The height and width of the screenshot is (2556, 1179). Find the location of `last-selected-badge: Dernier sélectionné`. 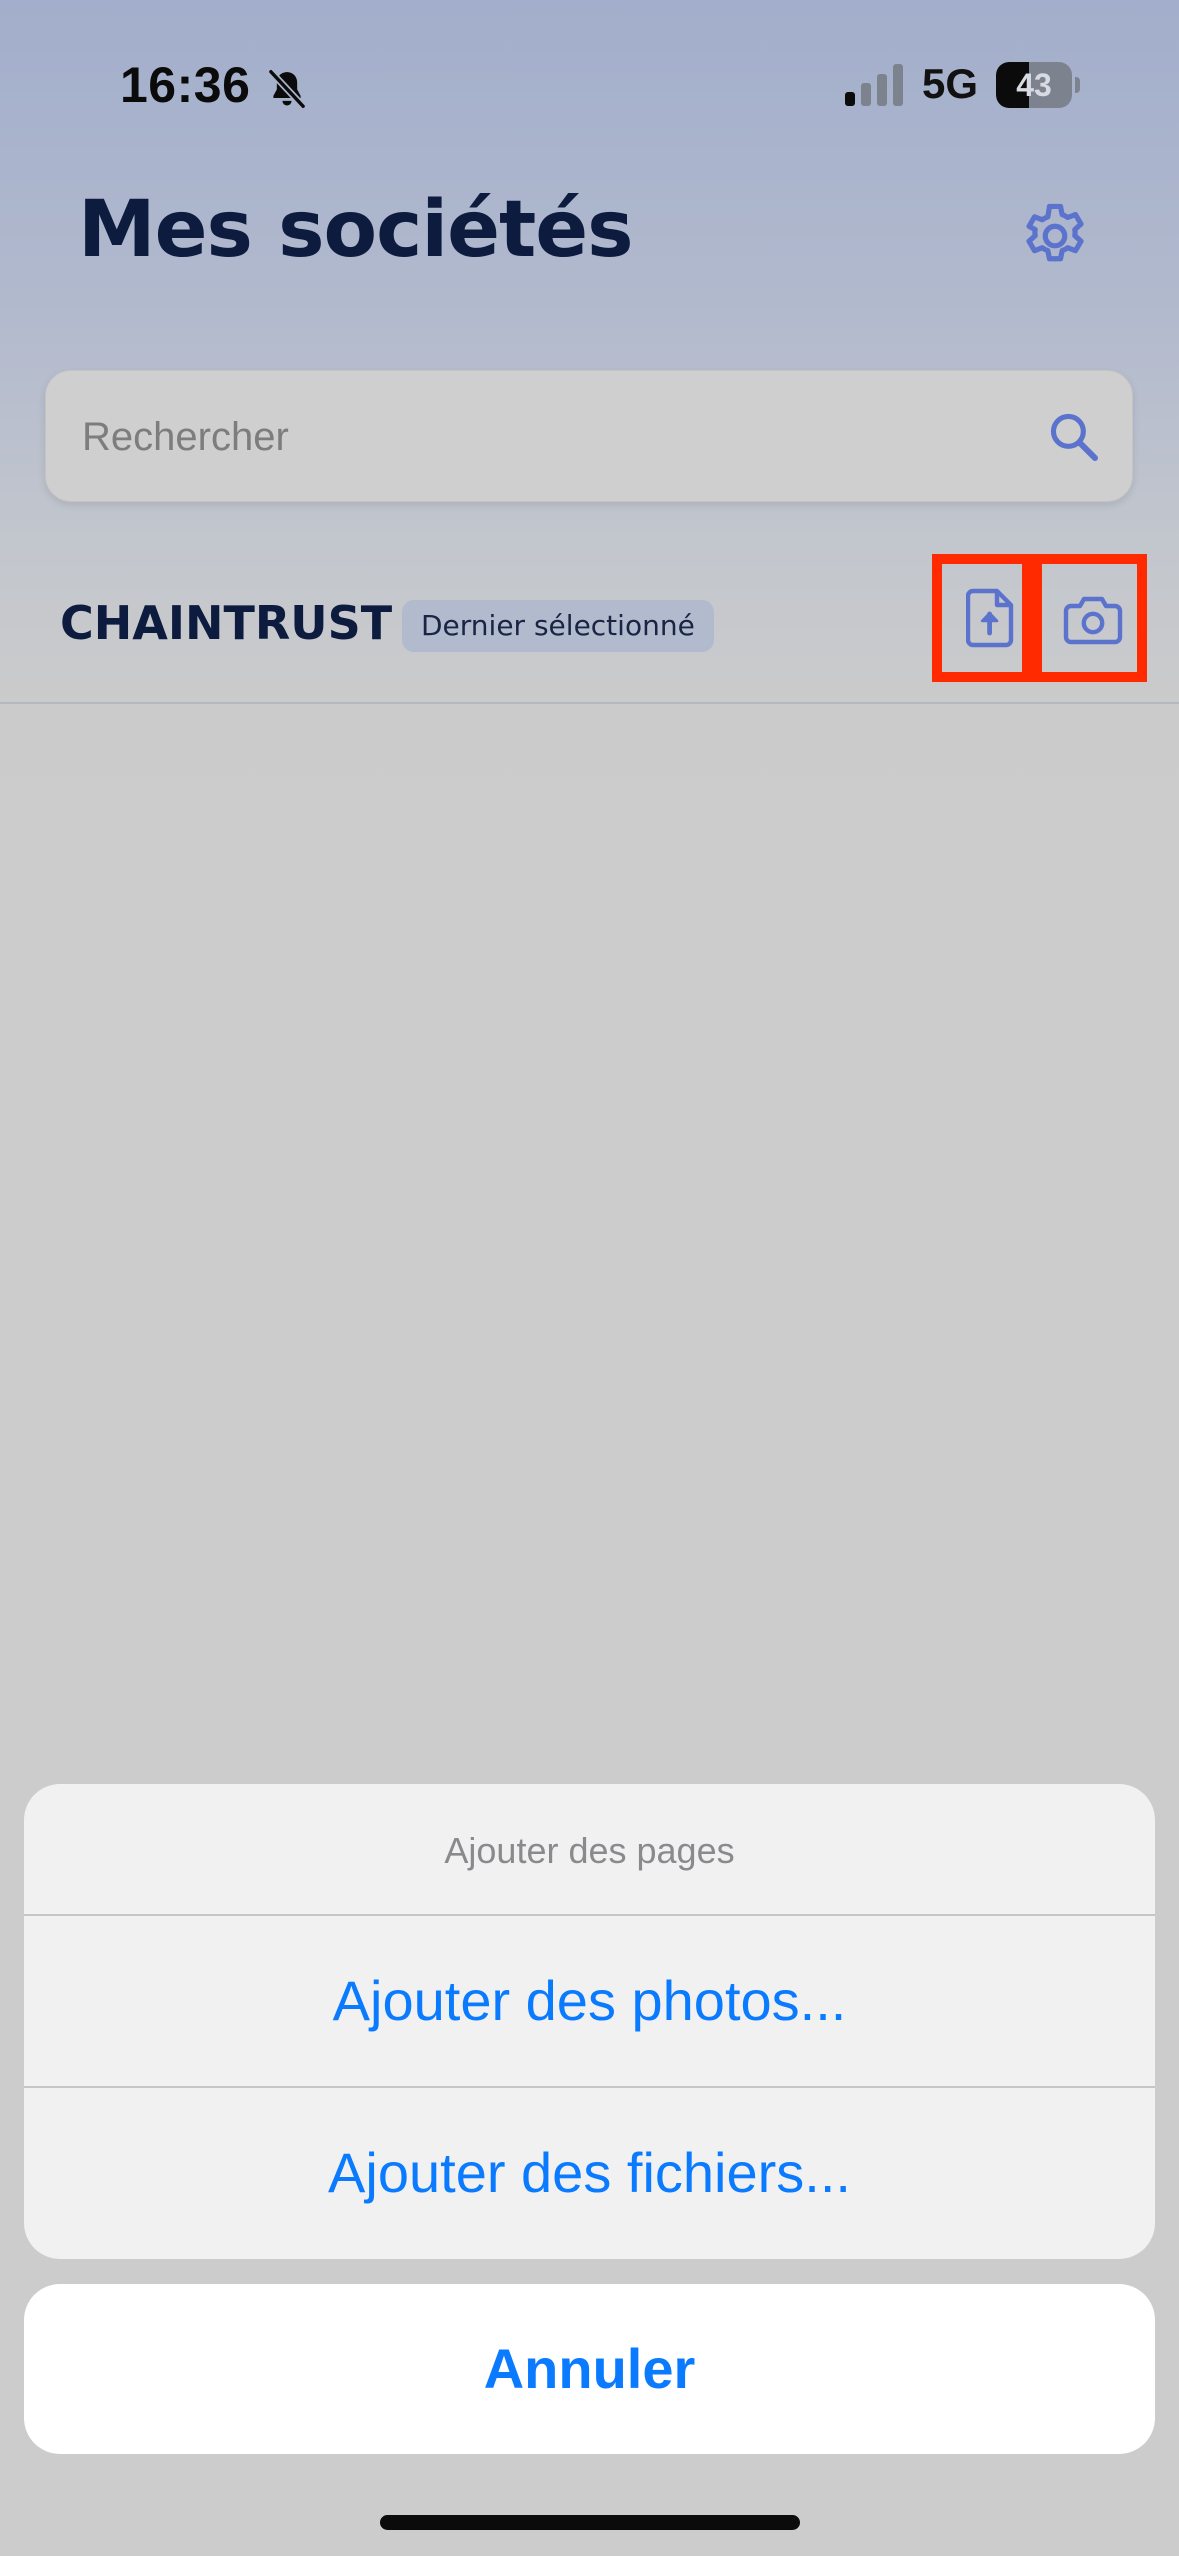

last-selected-badge: Dernier sélectionné is located at coordinates (558, 626).